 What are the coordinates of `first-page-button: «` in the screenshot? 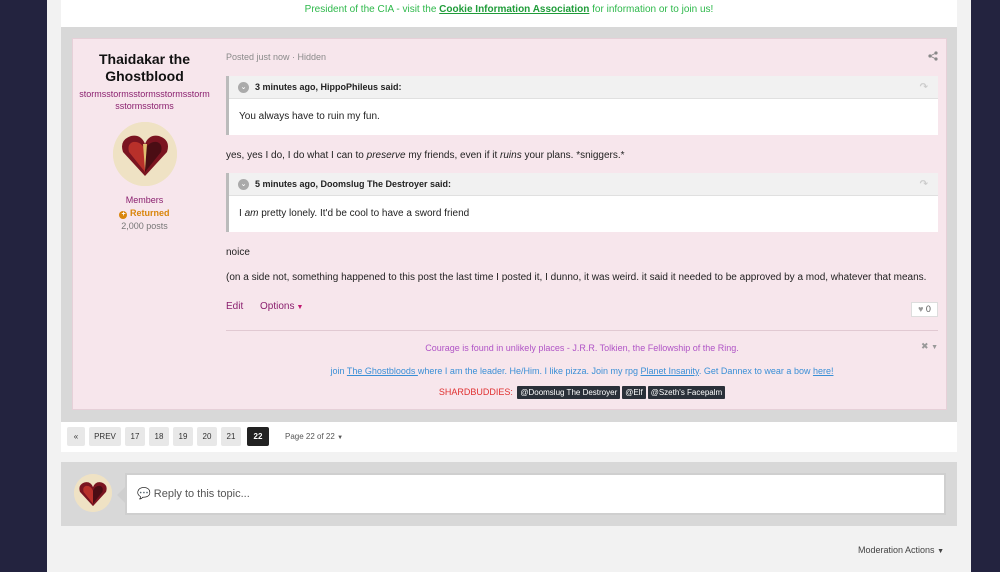 It's located at (76, 436).